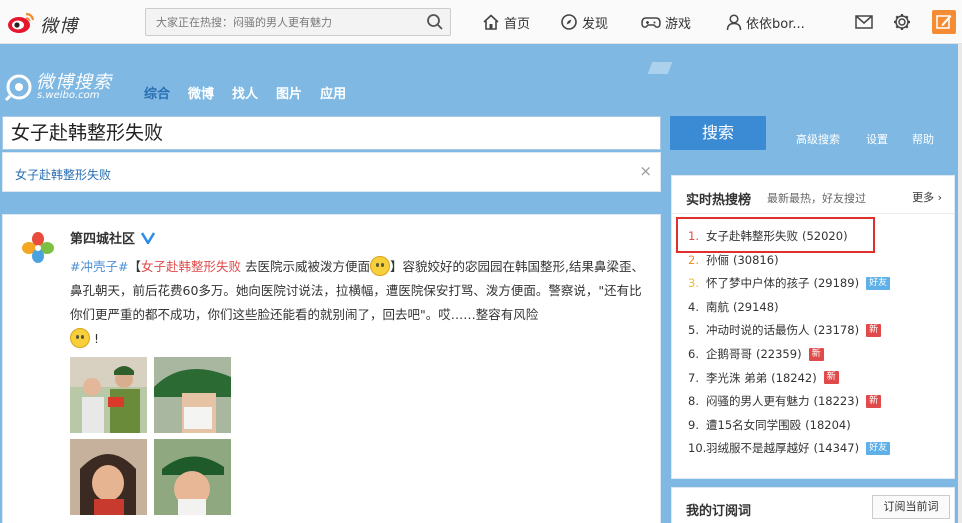 The width and height of the screenshot is (962, 523). What do you see at coordinates (693, 354) in the screenshot?
I see `hot-item-rank: 6.` at bounding box center [693, 354].